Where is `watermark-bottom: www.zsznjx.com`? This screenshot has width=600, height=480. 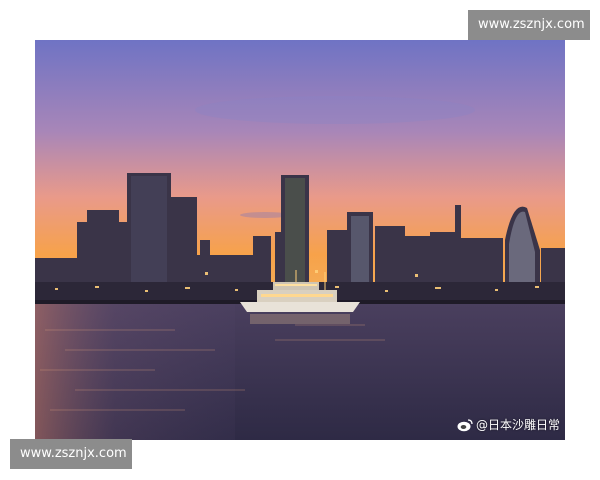 watermark-bottom: www.zsznjx.com is located at coordinates (71, 454).